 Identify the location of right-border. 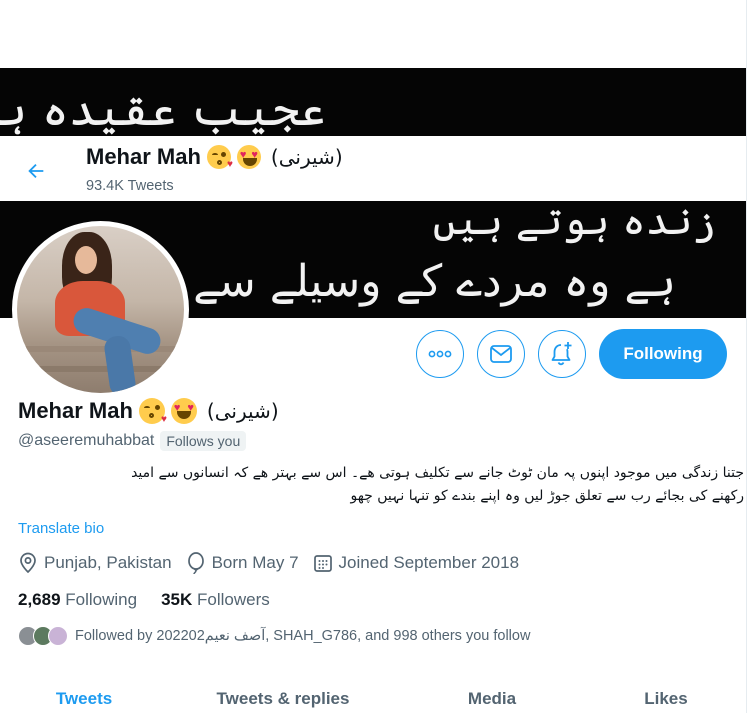
(746, 356).